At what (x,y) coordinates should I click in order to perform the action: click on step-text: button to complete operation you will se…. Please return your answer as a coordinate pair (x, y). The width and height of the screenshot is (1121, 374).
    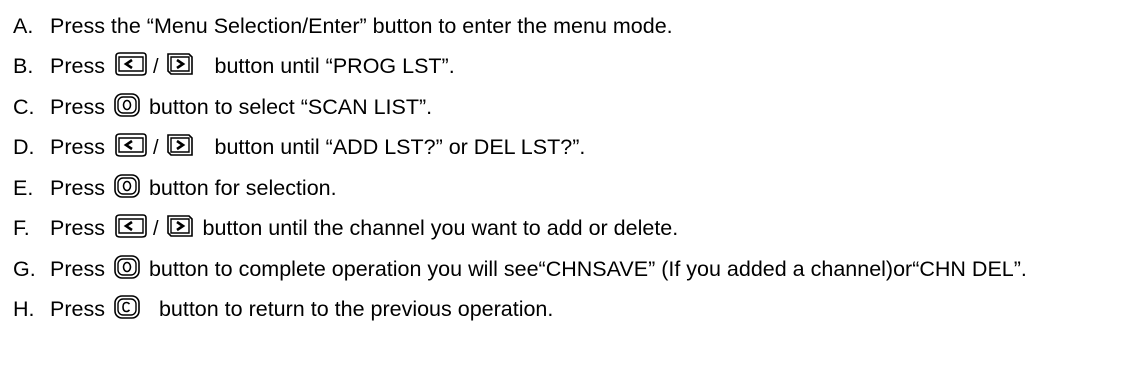
    Looking at the image, I should click on (587, 269).